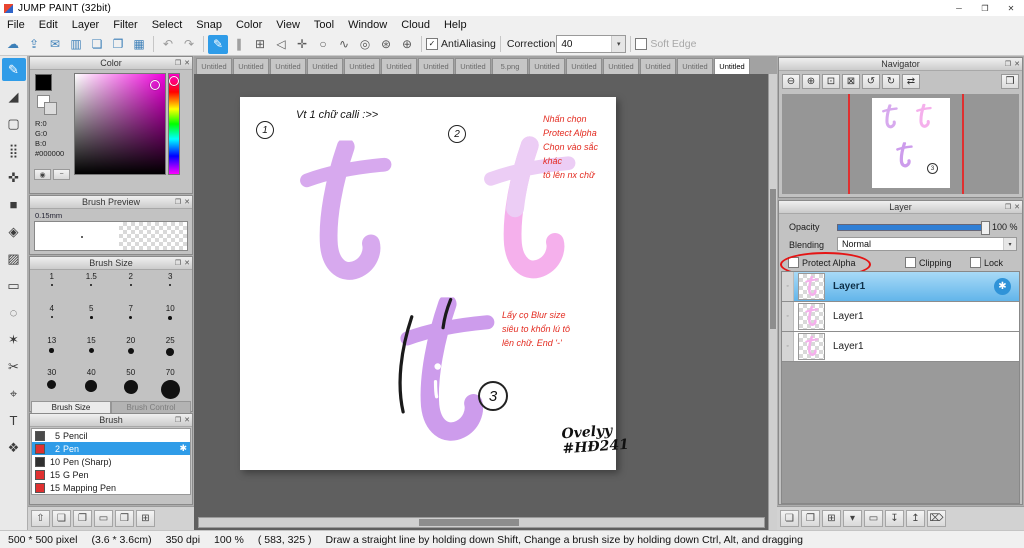 The width and height of the screenshot is (1024, 548). What do you see at coordinates (811, 81) in the screenshot?
I see `zoom-in-icon: ⊕` at bounding box center [811, 81].